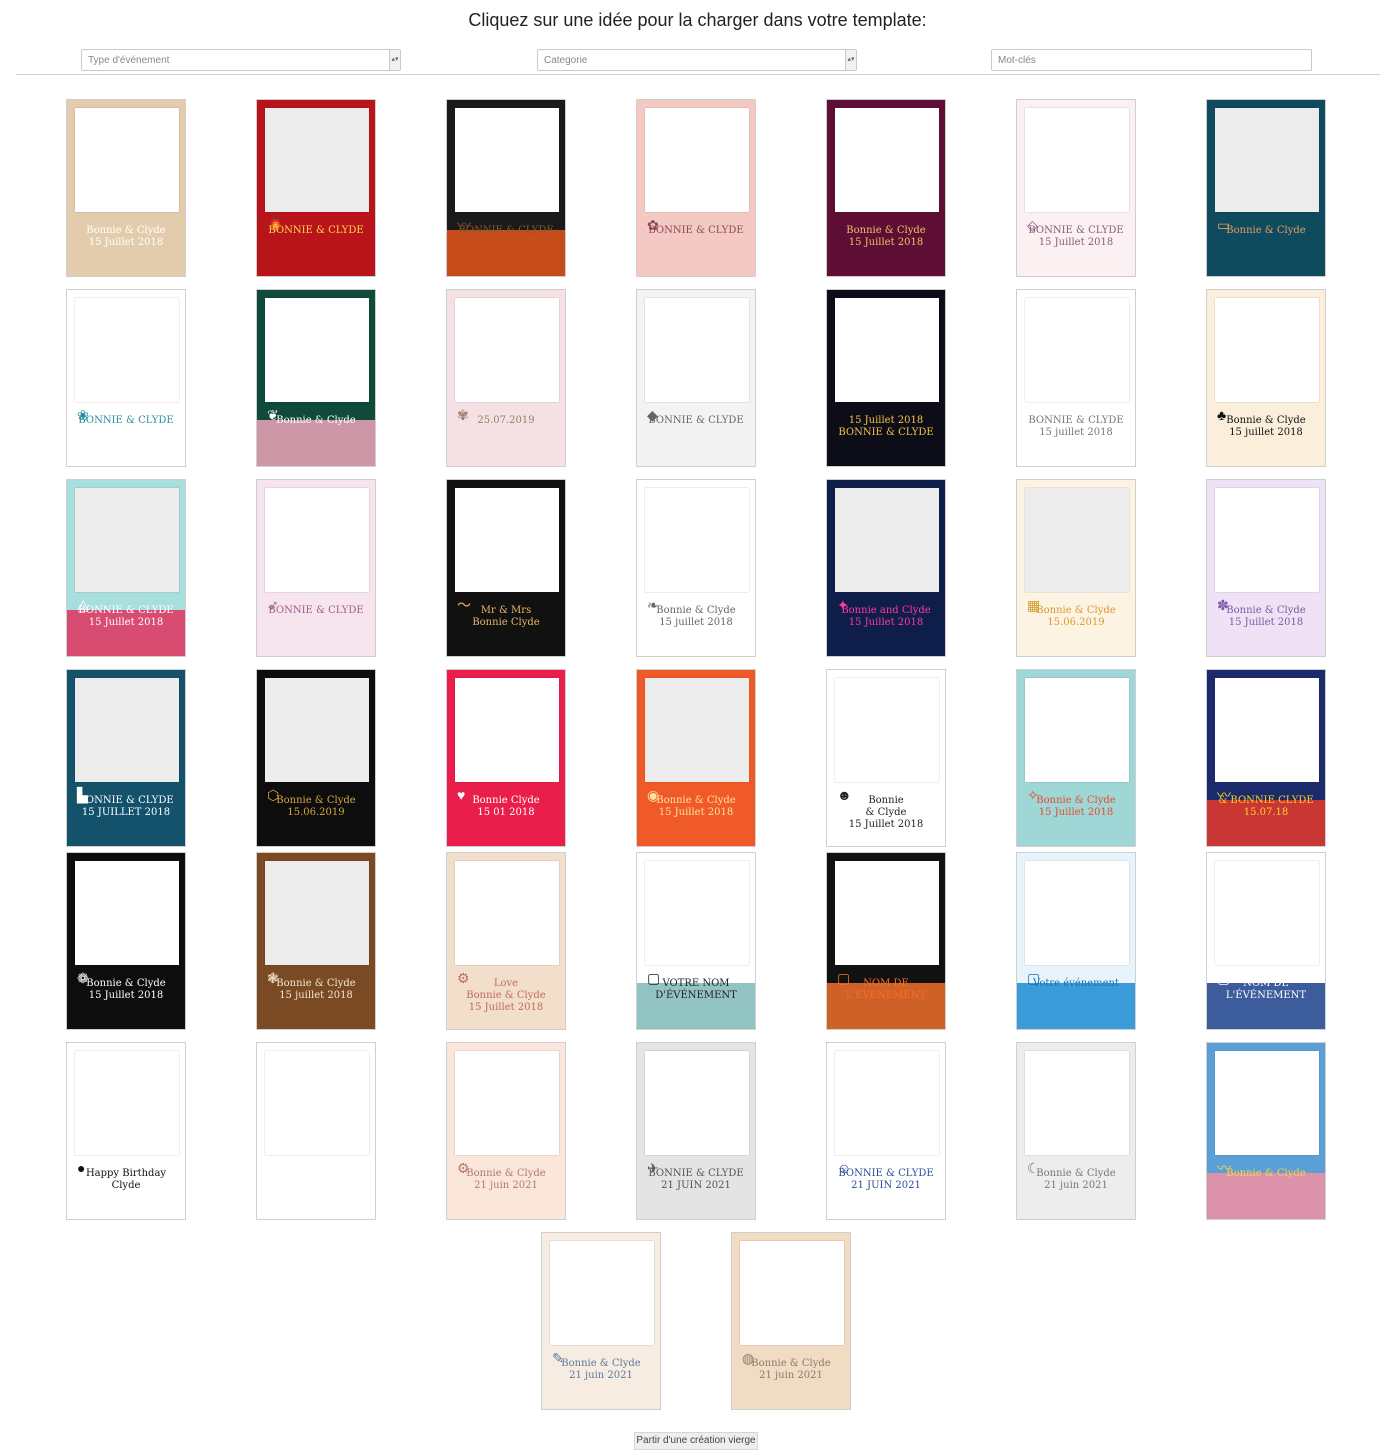 This screenshot has width=1395, height=1450. What do you see at coordinates (886, 616) in the screenshot?
I see `template-label: Bonnie and Clyde 15 Juillet 2018` at bounding box center [886, 616].